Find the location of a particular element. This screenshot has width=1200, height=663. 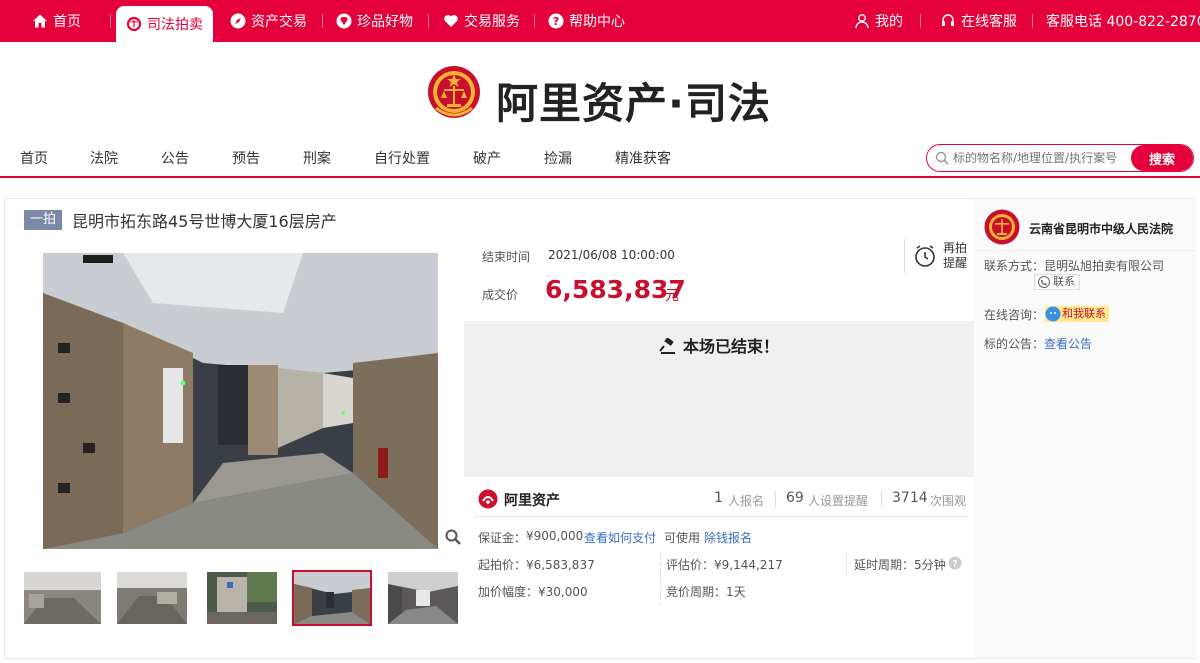

view-notice-link: 查看公告 is located at coordinates (1068, 343).